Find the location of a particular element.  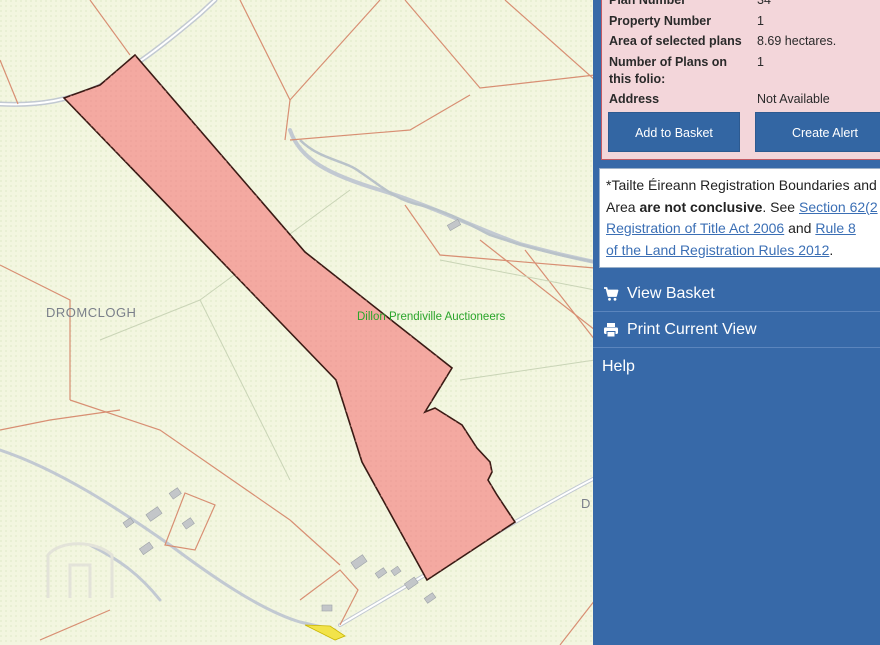

edge-townland-label: D is located at coordinates (586, 503).